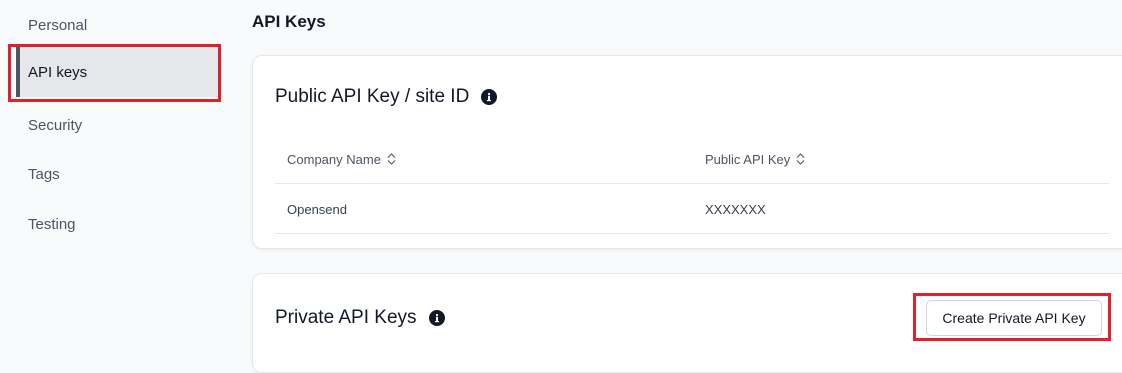 Image resolution: width=1122 pixels, height=373 pixels. What do you see at coordinates (341, 159) in the screenshot?
I see `column-header-company-name: Company Name` at bounding box center [341, 159].